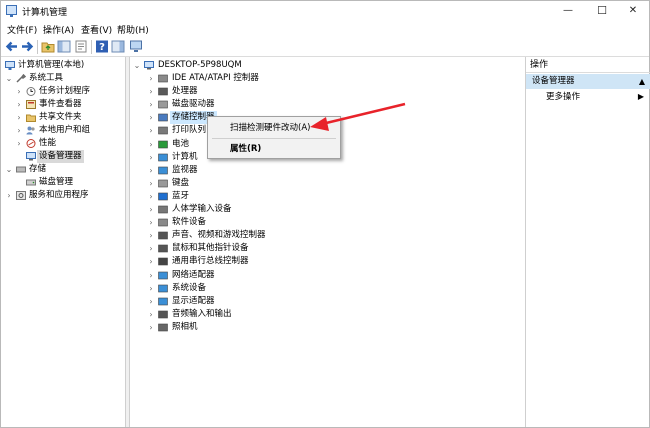 This screenshot has height=428, width=650. I want to click on menu-view: 查看(V), so click(96, 29).